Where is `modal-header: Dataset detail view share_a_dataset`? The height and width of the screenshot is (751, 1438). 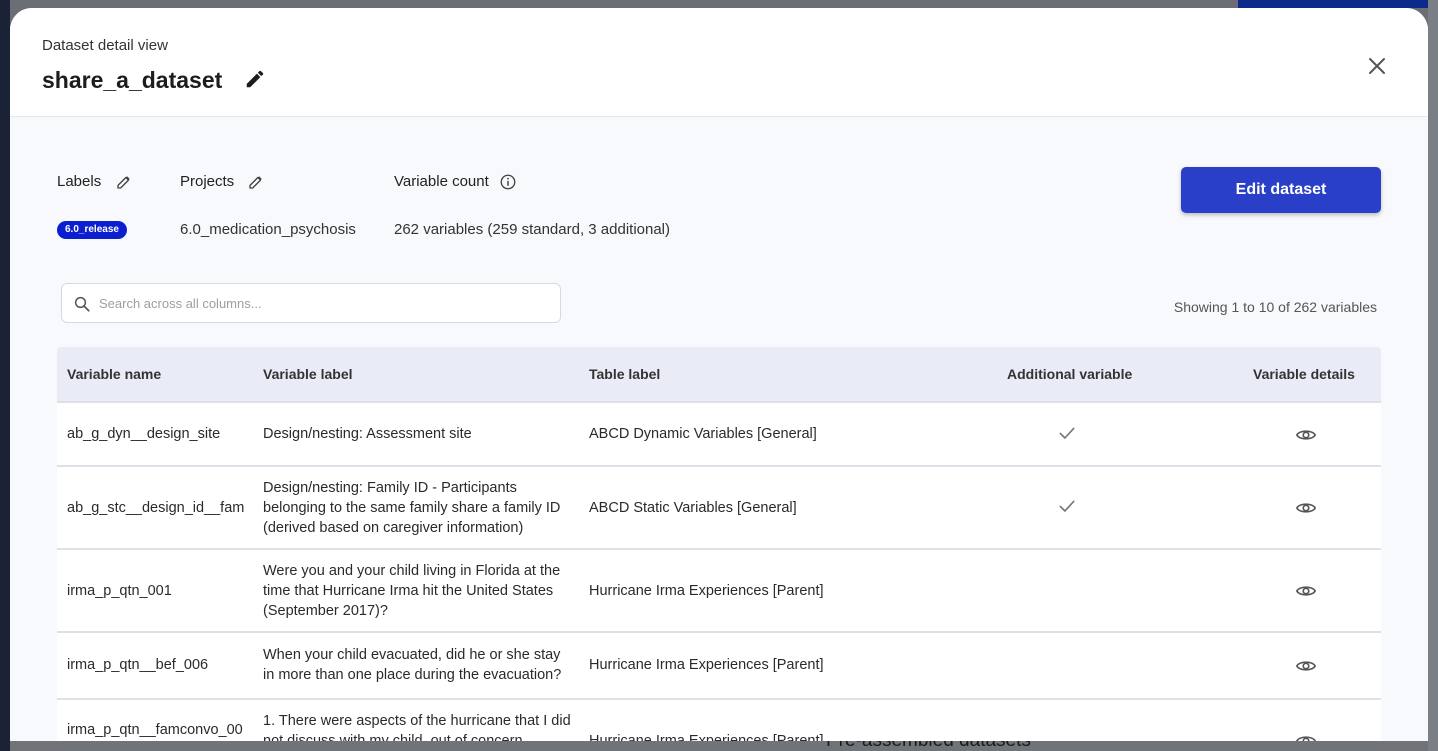
modal-header: Dataset detail view share_a_dataset is located at coordinates (719, 62).